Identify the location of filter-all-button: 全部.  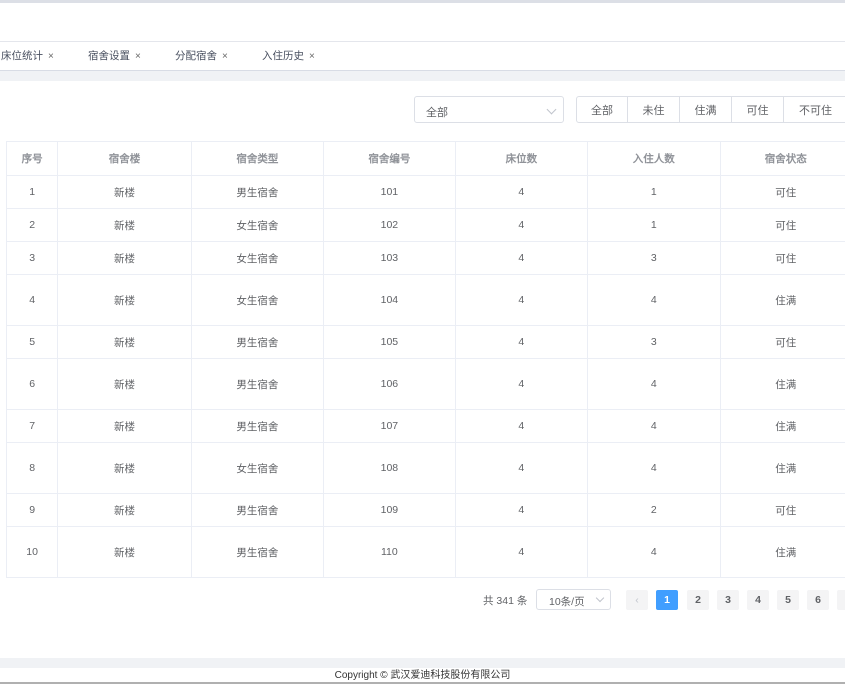
(602, 109).